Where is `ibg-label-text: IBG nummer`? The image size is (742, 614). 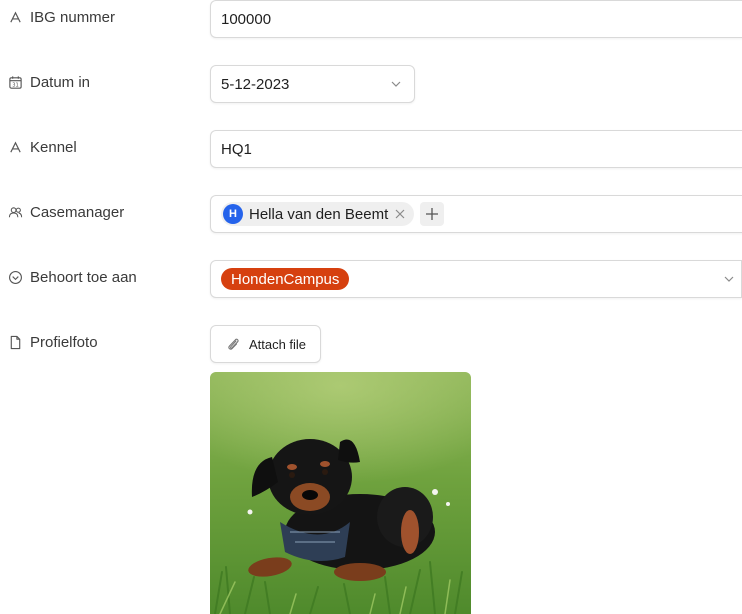 ibg-label-text: IBG nummer is located at coordinates (73, 17).